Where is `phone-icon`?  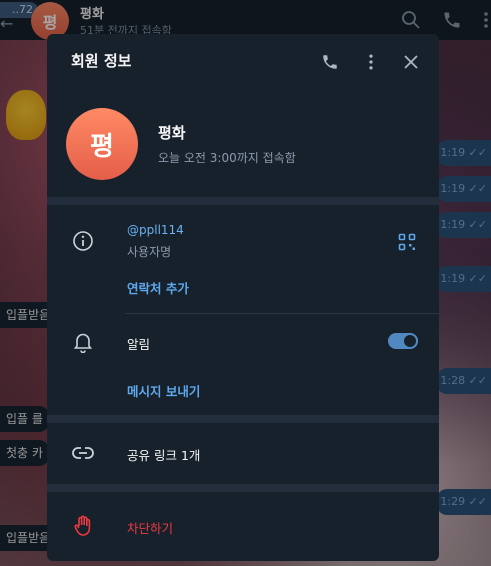 phone-icon is located at coordinates (330, 62).